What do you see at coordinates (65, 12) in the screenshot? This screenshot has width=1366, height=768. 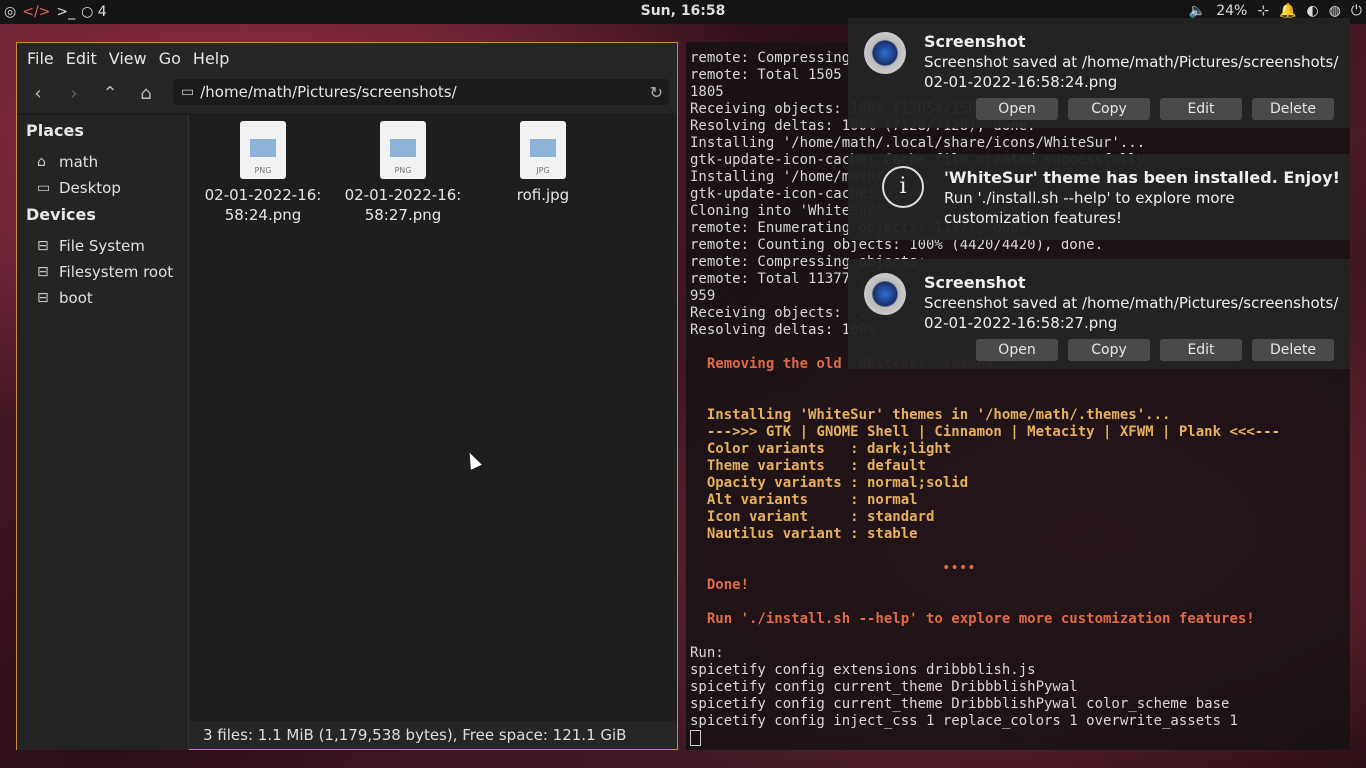 I see `terminal-icon: >_` at bounding box center [65, 12].